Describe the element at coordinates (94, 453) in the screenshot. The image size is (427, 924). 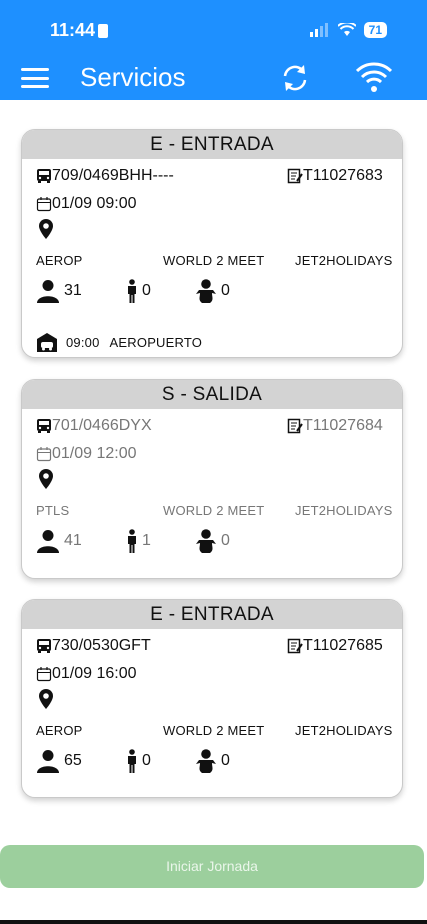
I see `service-datetime: 01/09 12:00` at that location.